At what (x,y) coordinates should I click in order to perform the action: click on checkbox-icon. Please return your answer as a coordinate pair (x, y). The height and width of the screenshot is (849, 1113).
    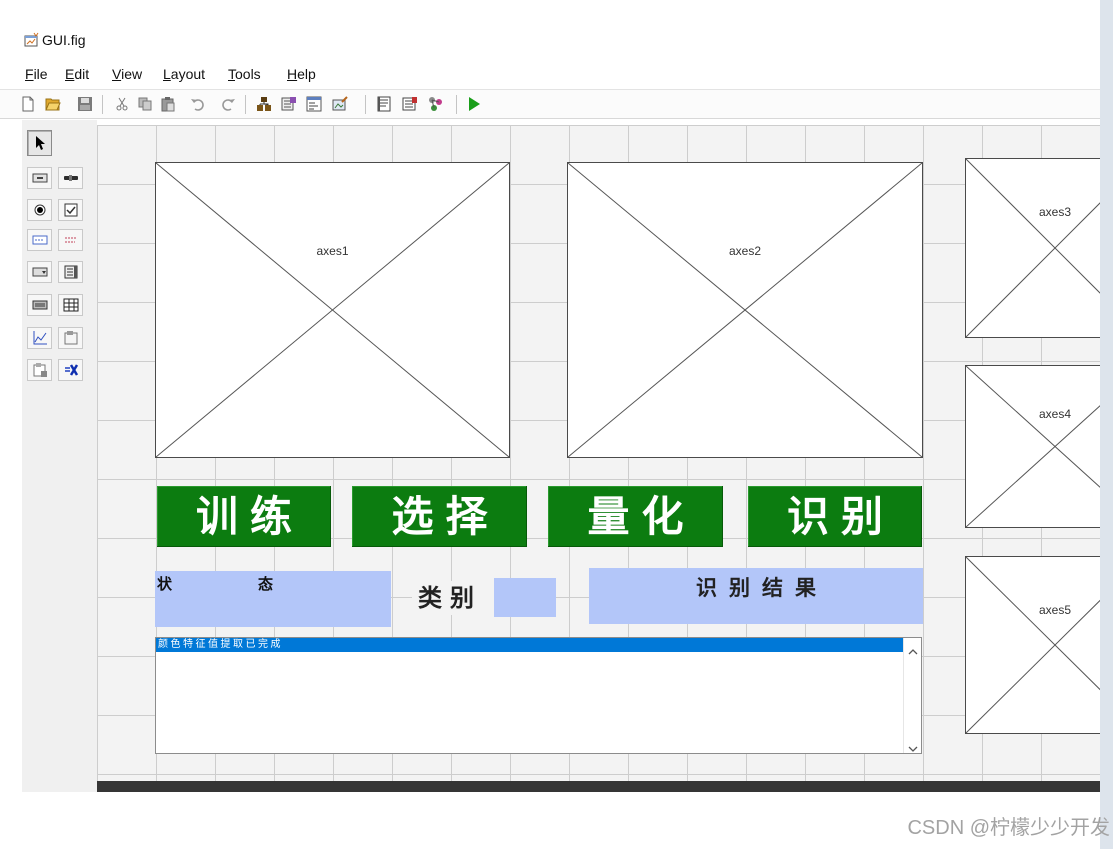
    Looking at the image, I should click on (71, 210).